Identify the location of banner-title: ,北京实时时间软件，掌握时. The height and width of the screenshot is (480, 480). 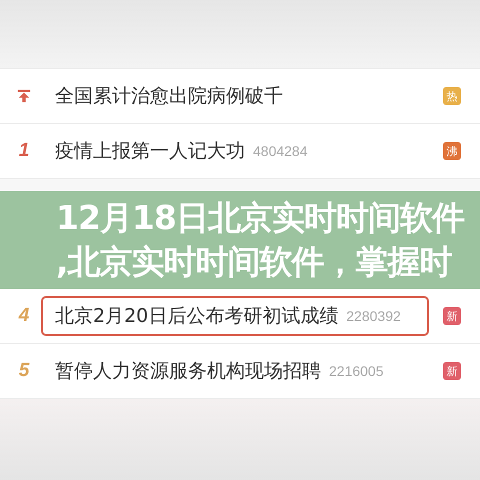
(254, 262).